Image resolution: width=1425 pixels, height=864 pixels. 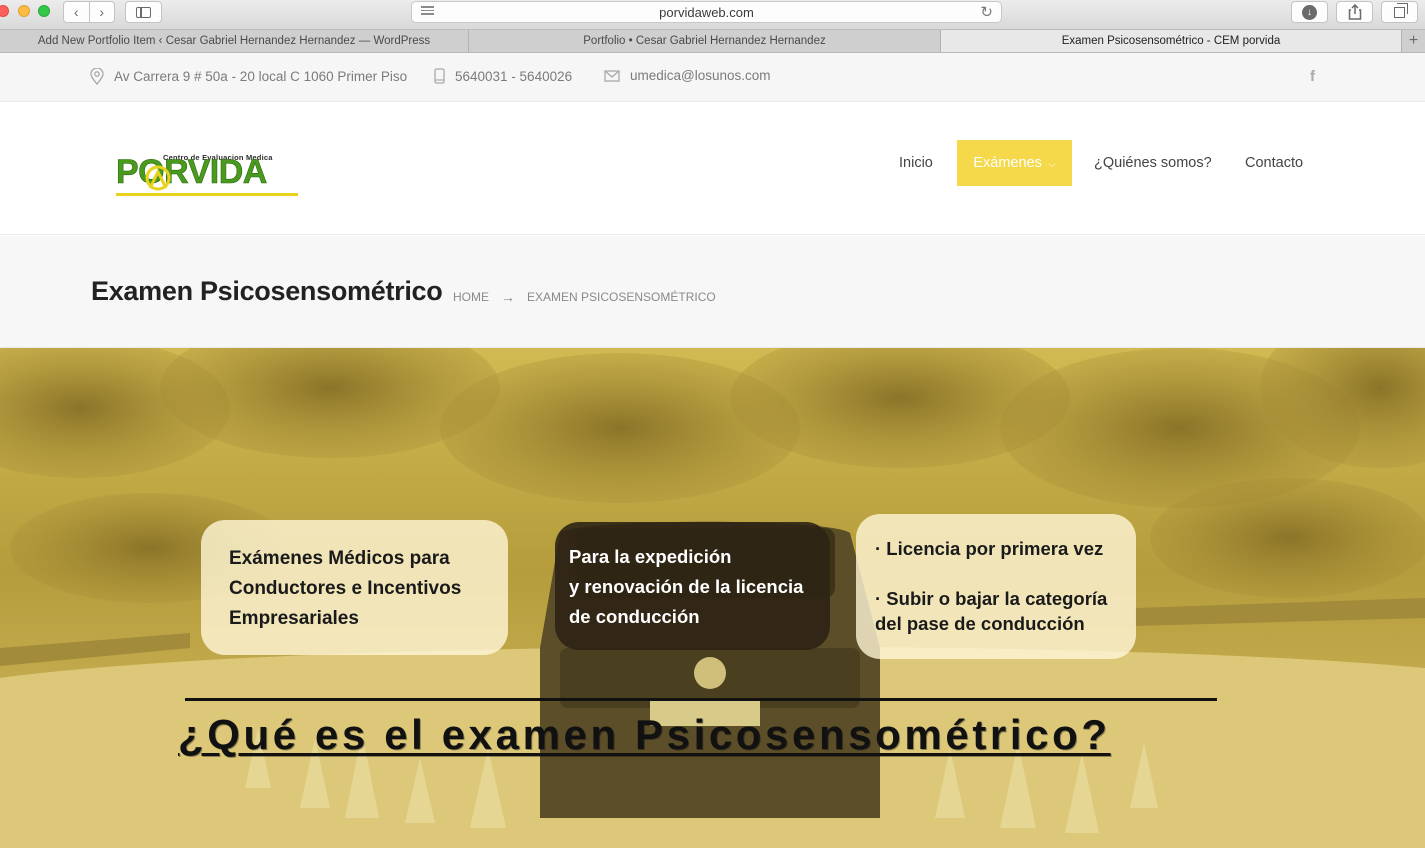 I want to click on breadcrumb-current: Examen Psicosensométrico, so click(x=621, y=297).